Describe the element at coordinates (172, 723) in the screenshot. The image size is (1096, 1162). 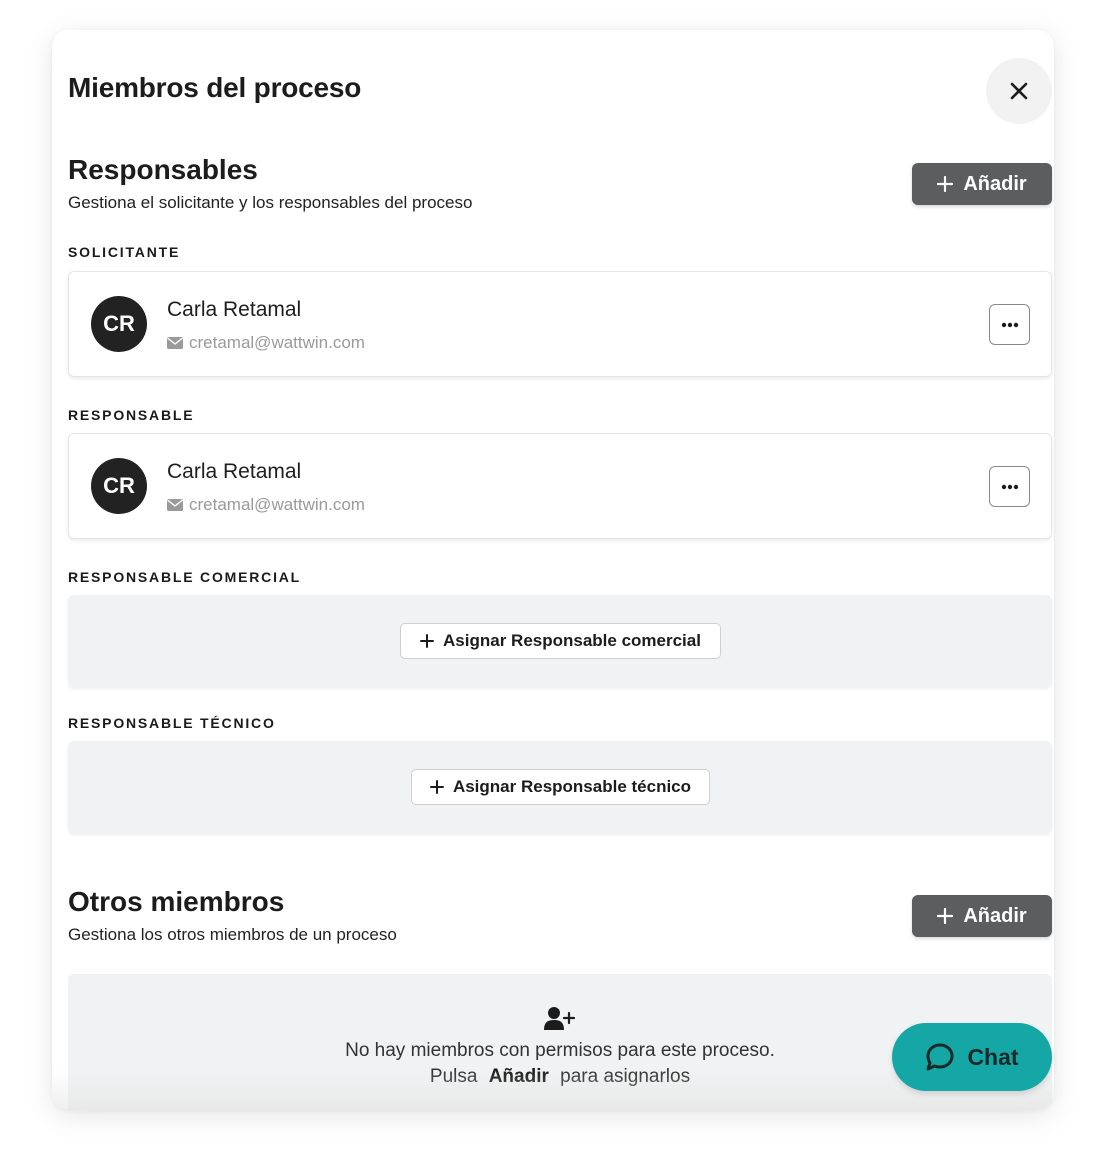
I see `responsable-tecnico-label: RESPONSABLE TÉCNICO` at that location.